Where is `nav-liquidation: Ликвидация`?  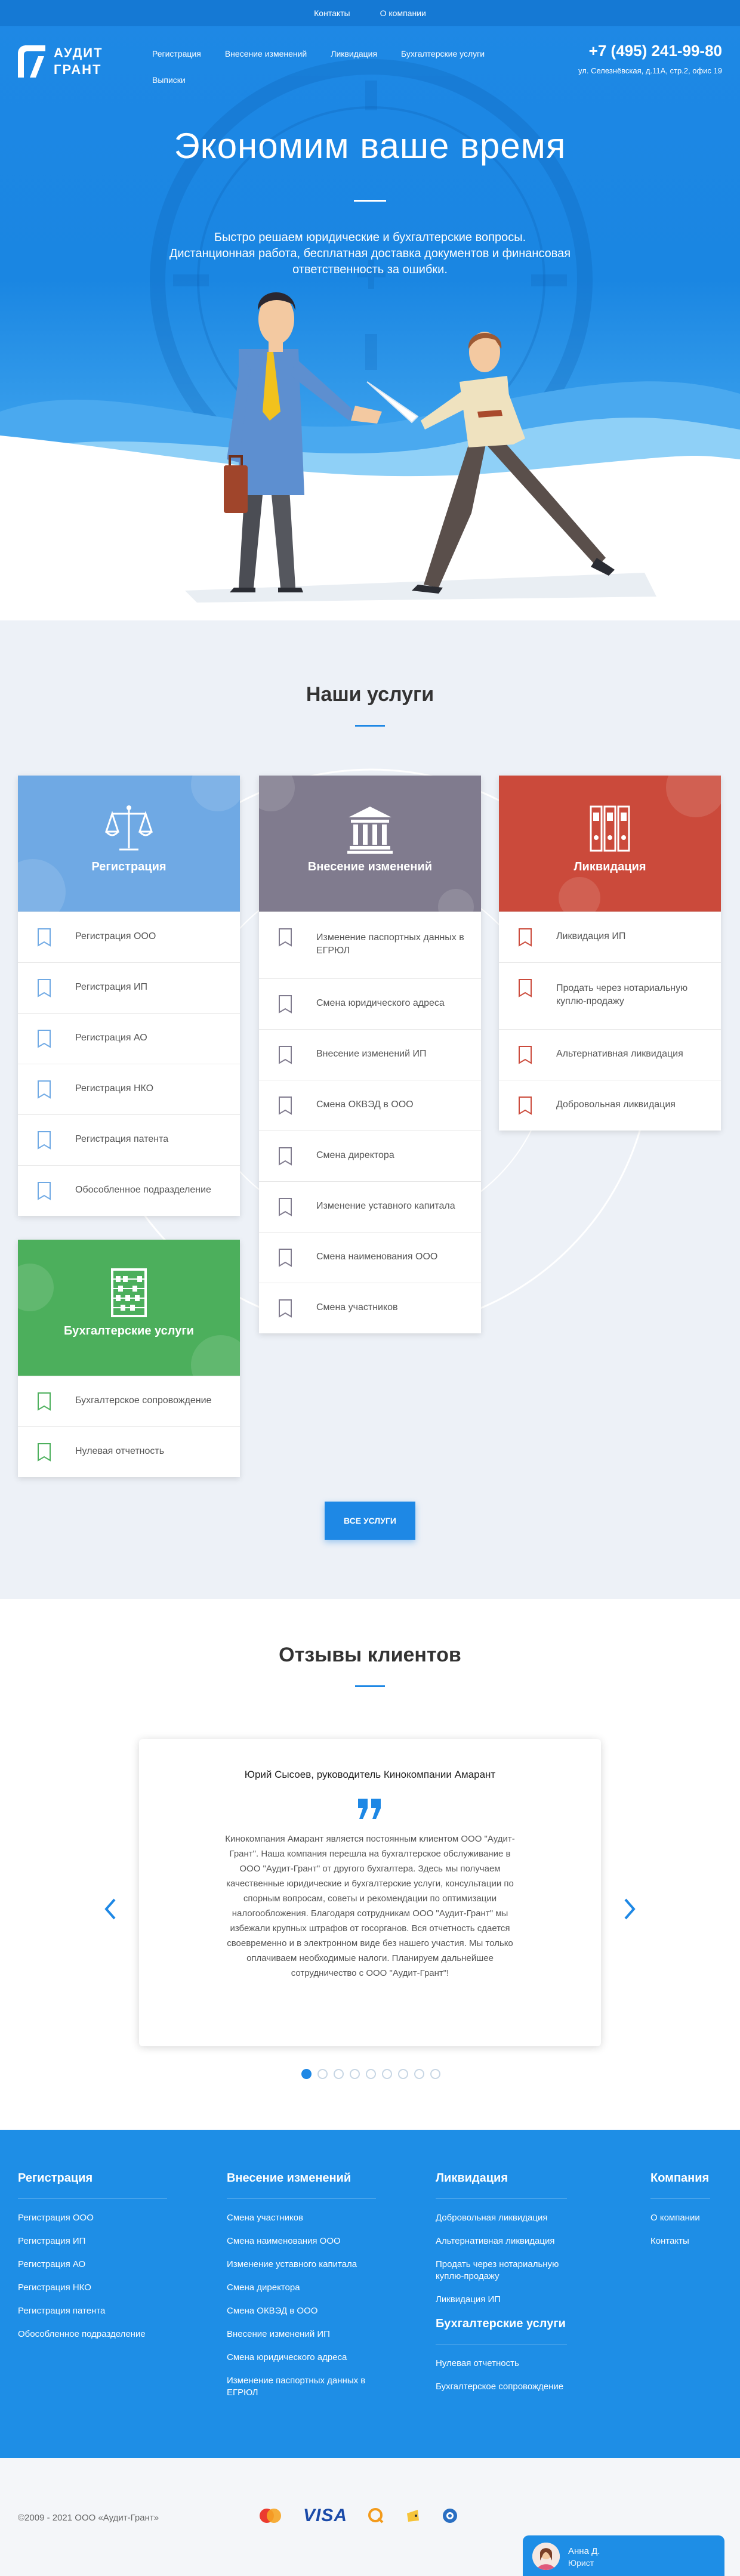 nav-liquidation: Ликвидация is located at coordinates (354, 53).